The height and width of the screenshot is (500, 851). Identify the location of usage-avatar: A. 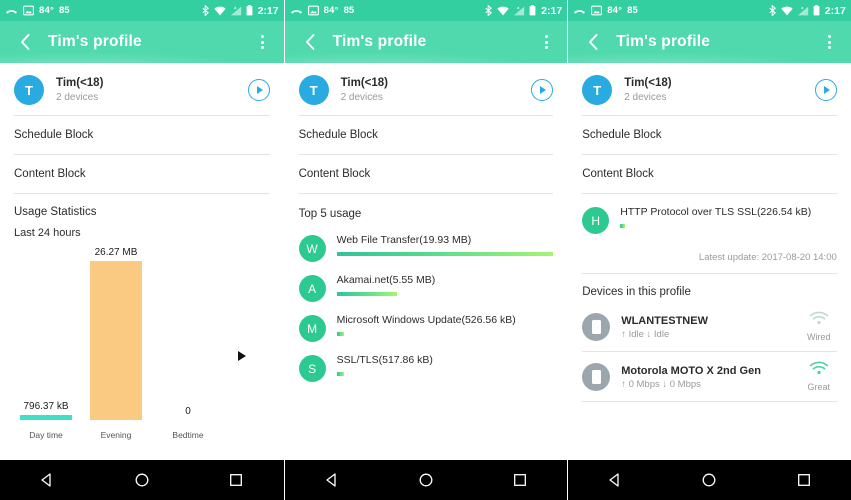
(312, 288).